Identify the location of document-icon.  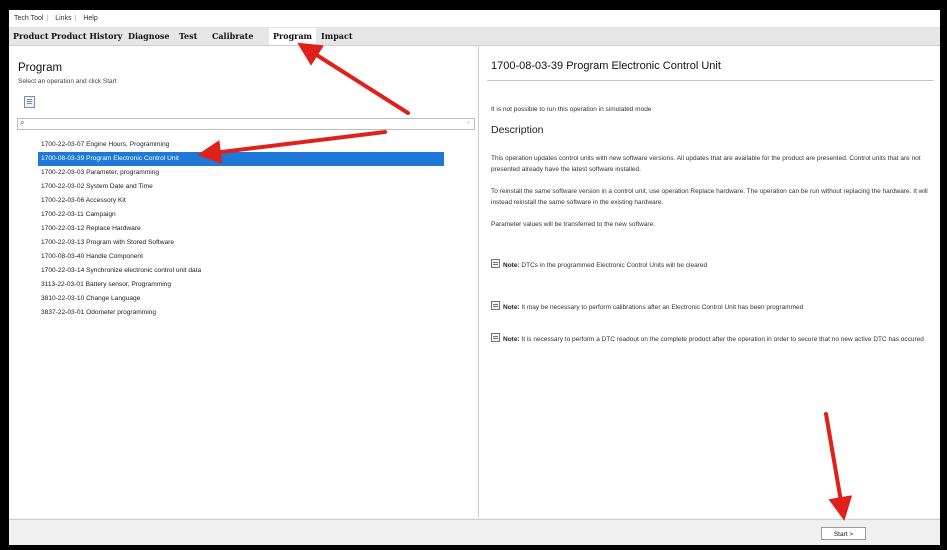
(29, 102).